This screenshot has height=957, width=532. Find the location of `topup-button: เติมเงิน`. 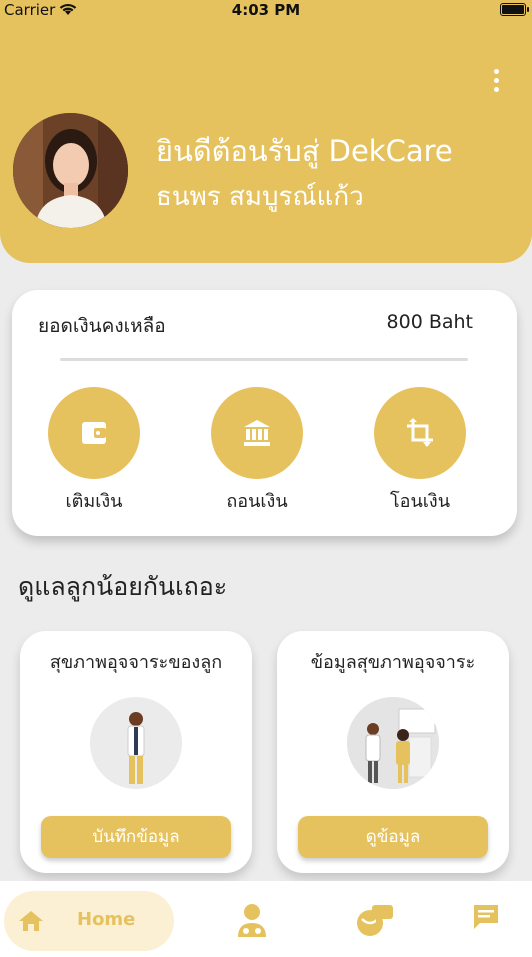

topup-button: เติมเงิน is located at coordinates (94, 451).